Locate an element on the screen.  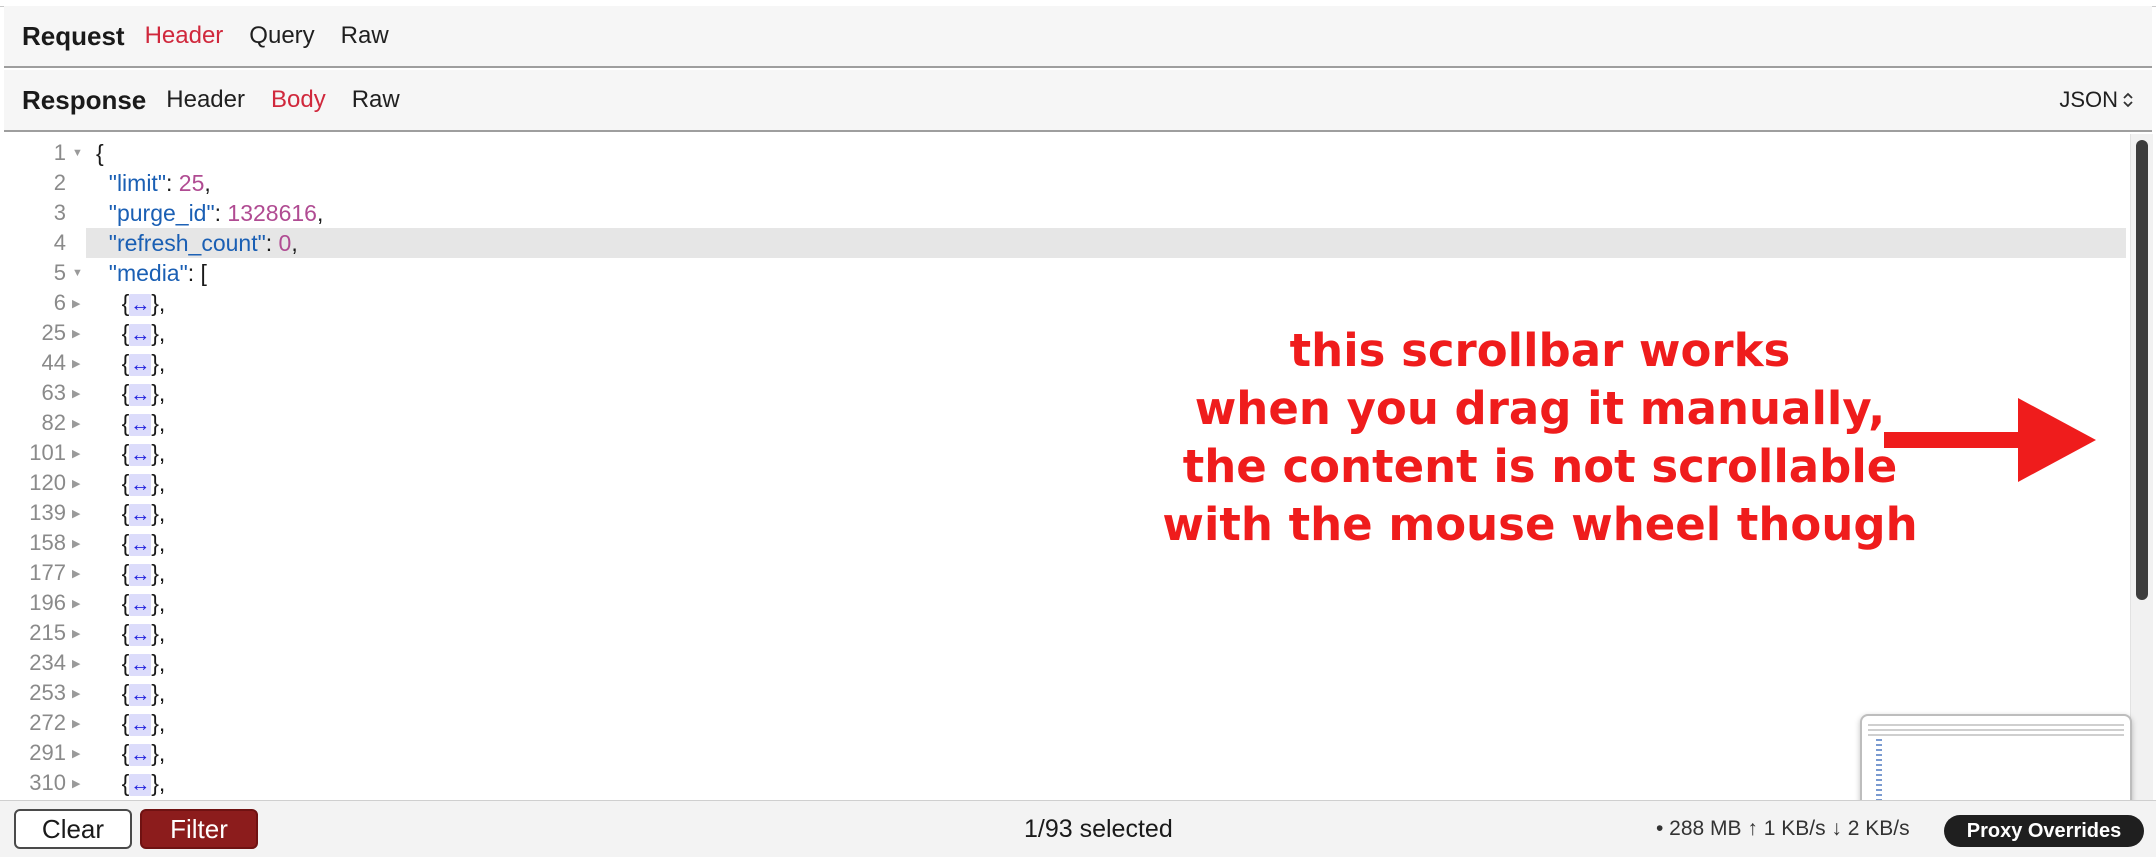
code-line: 6 ▶ {↔}, is located at coordinates (1064, 303).